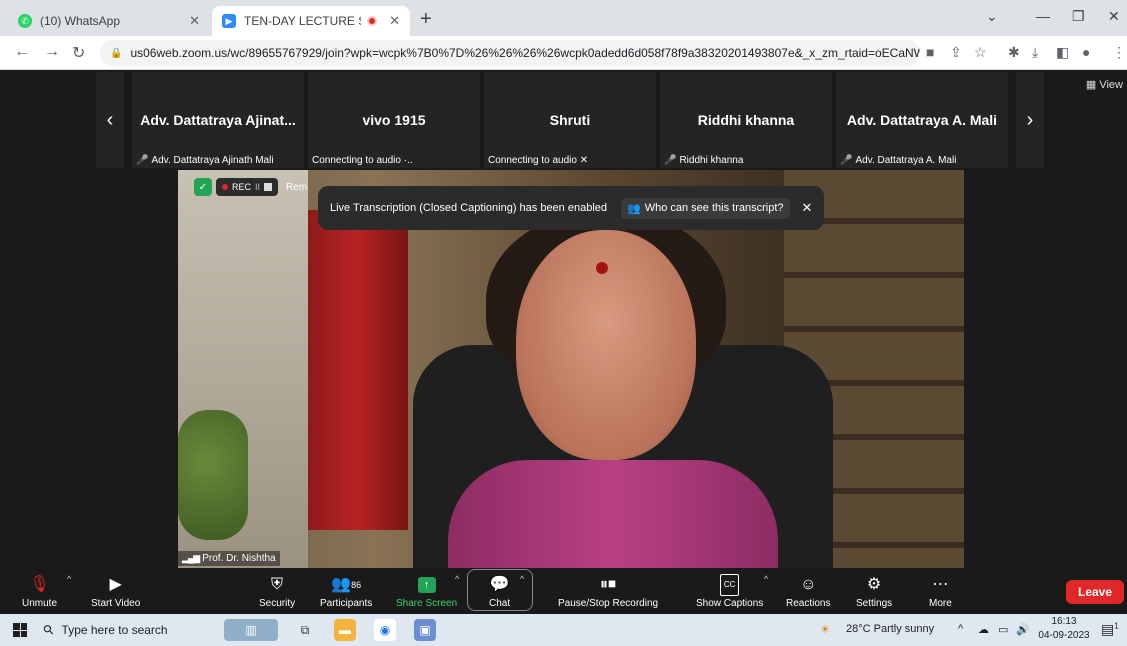 This screenshot has height=646, width=1127. Describe the element at coordinates (346, 592) in the screenshot. I see `participants-button: 👥 86 Participants` at that location.